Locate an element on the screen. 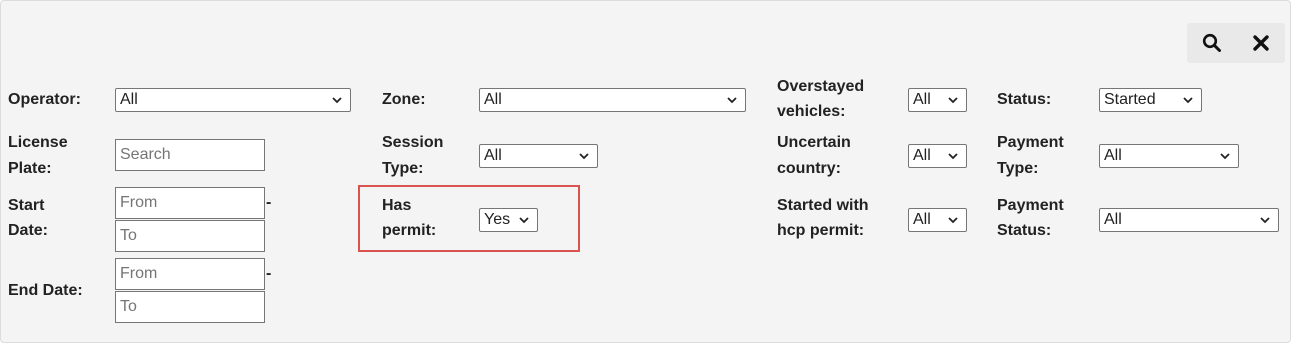 This screenshot has width=1291, height=345. payment-type-label-line2: Type: is located at coordinates (1018, 168).